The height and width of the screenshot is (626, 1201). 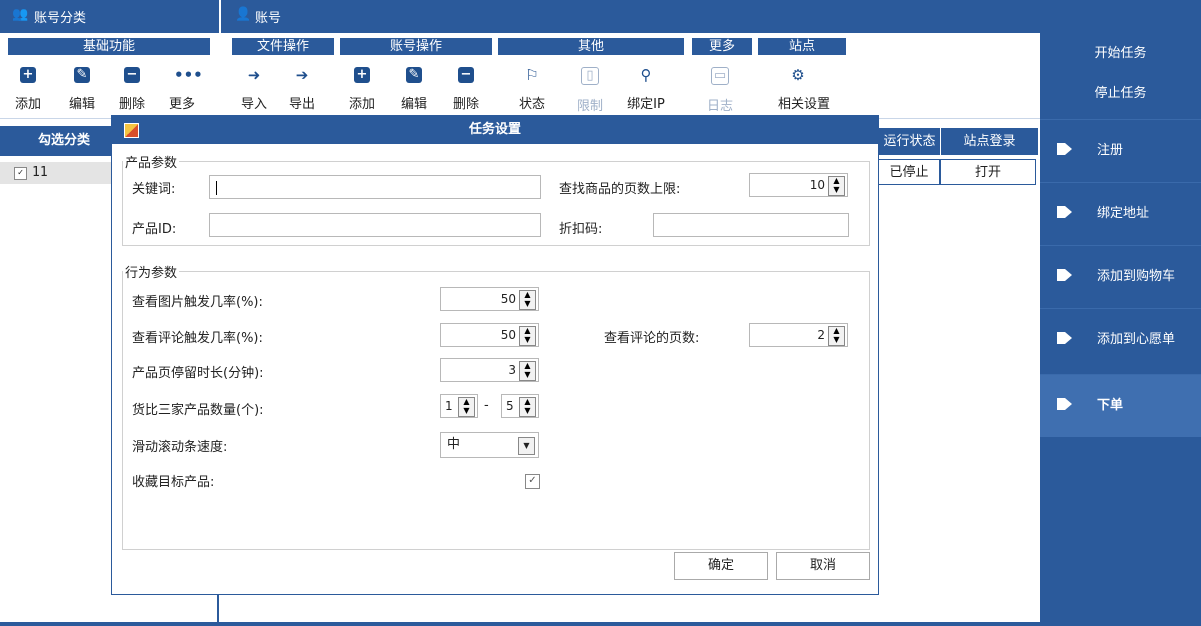 What do you see at coordinates (489, 370) in the screenshot?
I see `stay-duration-spinner: 3 ▲ ▼` at bounding box center [489, 370].